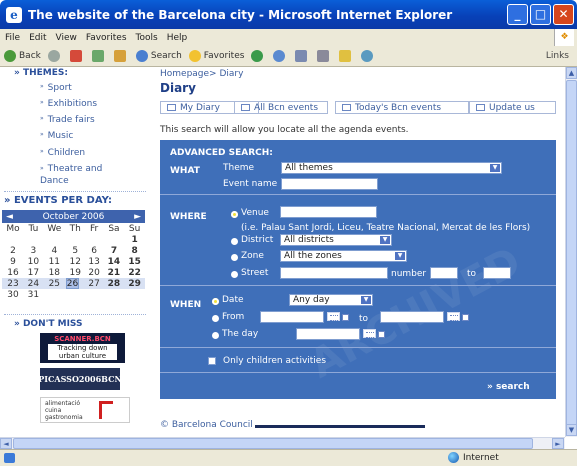 This screenshot has height=466, width=577. Describe the element at coordinates (56, 88) in the screenshot. I see `sidebar-item-sport: Sport` at that location.